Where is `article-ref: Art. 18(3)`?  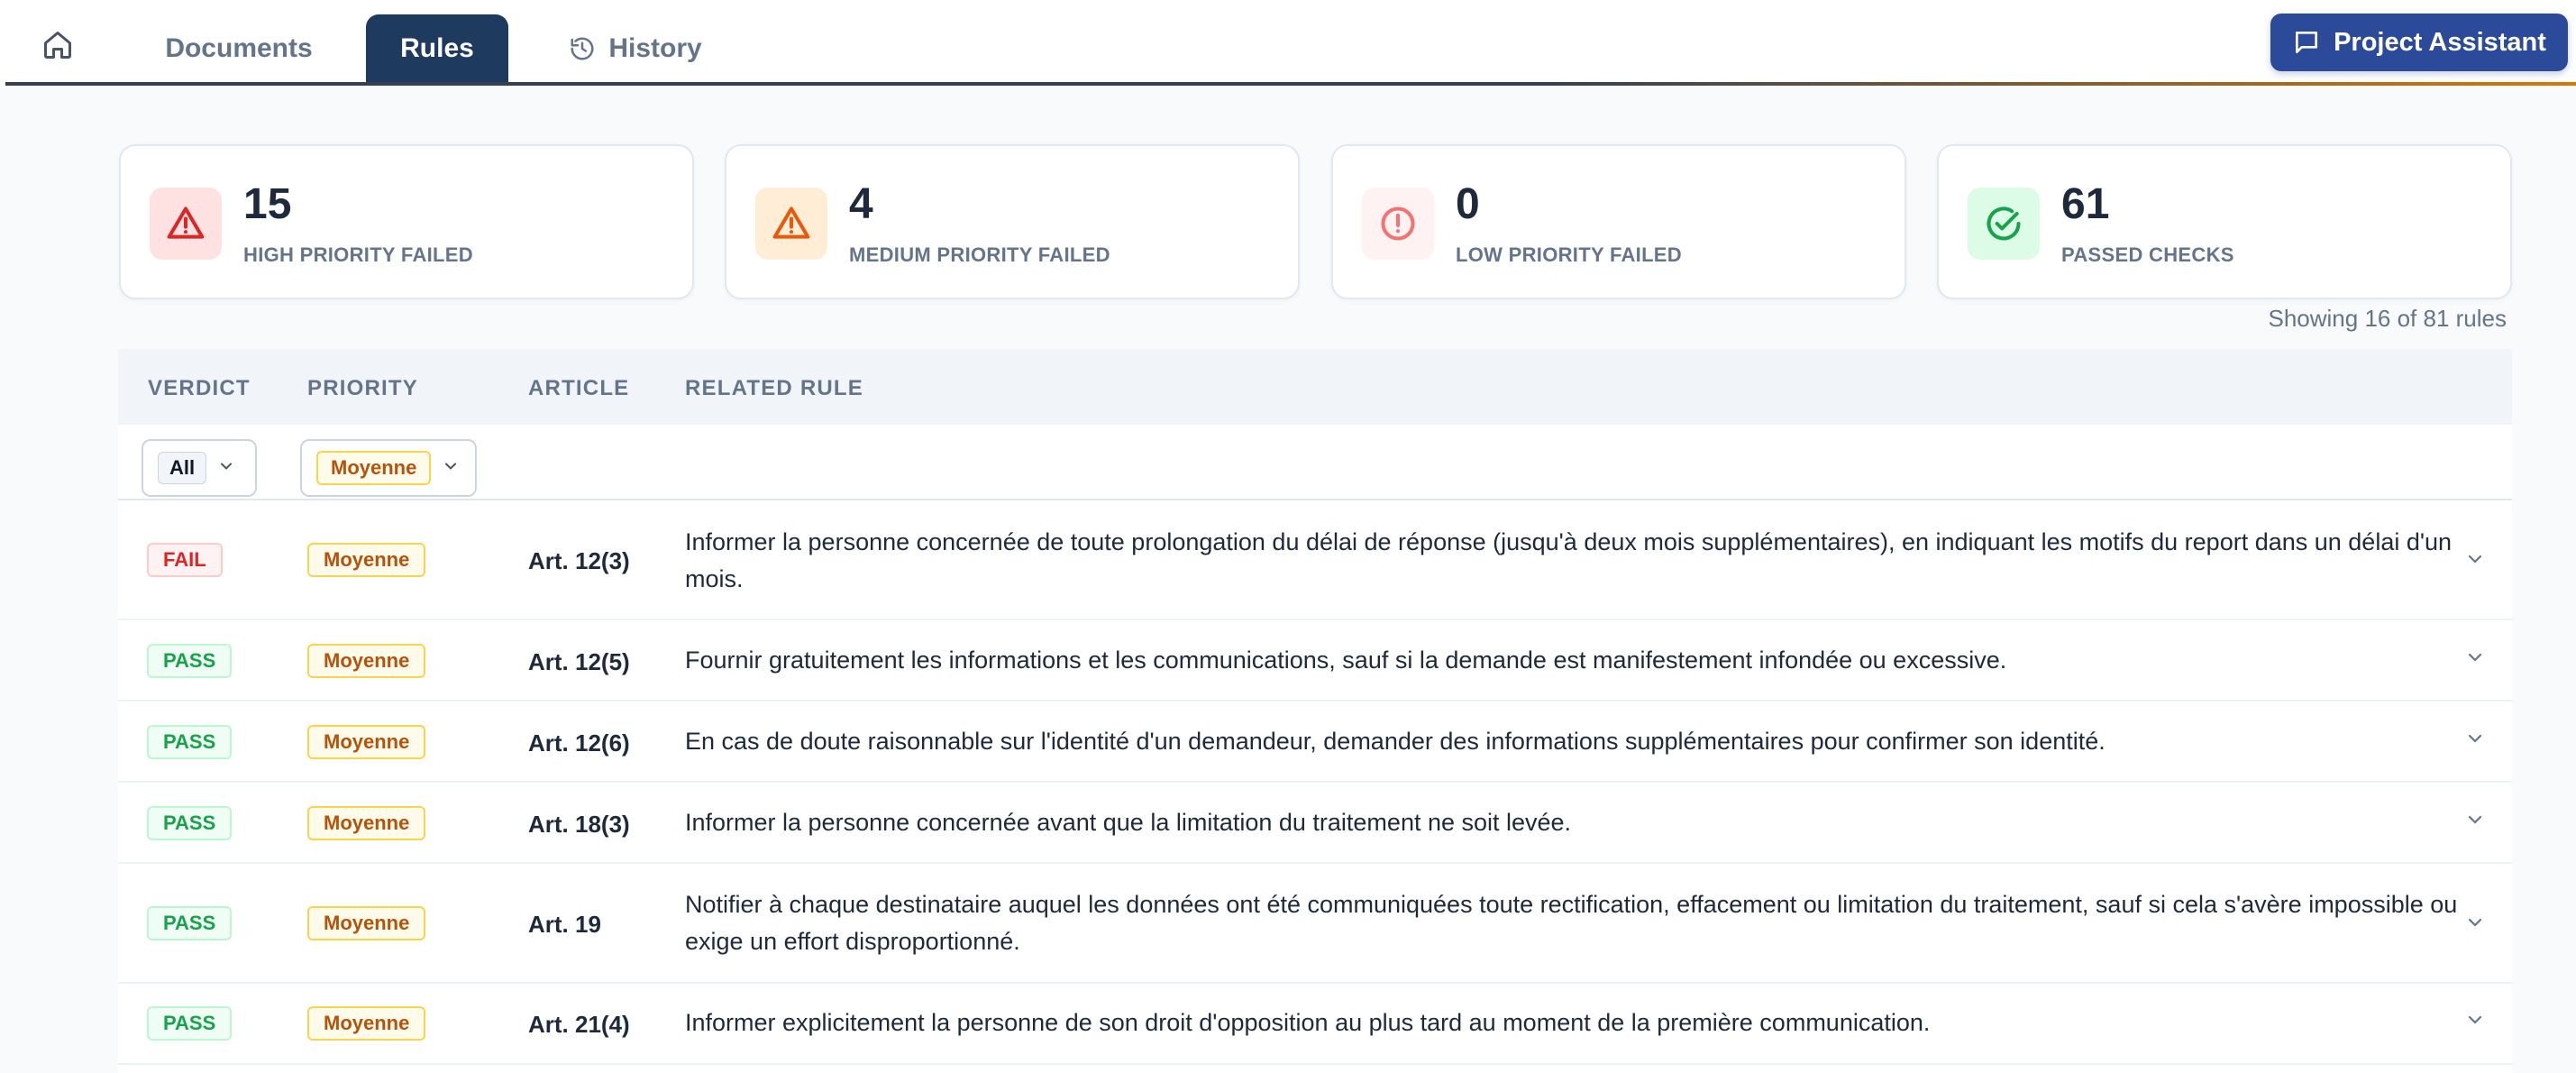
article-ref: Art. 18(3) is located at coordinates (579, 824).